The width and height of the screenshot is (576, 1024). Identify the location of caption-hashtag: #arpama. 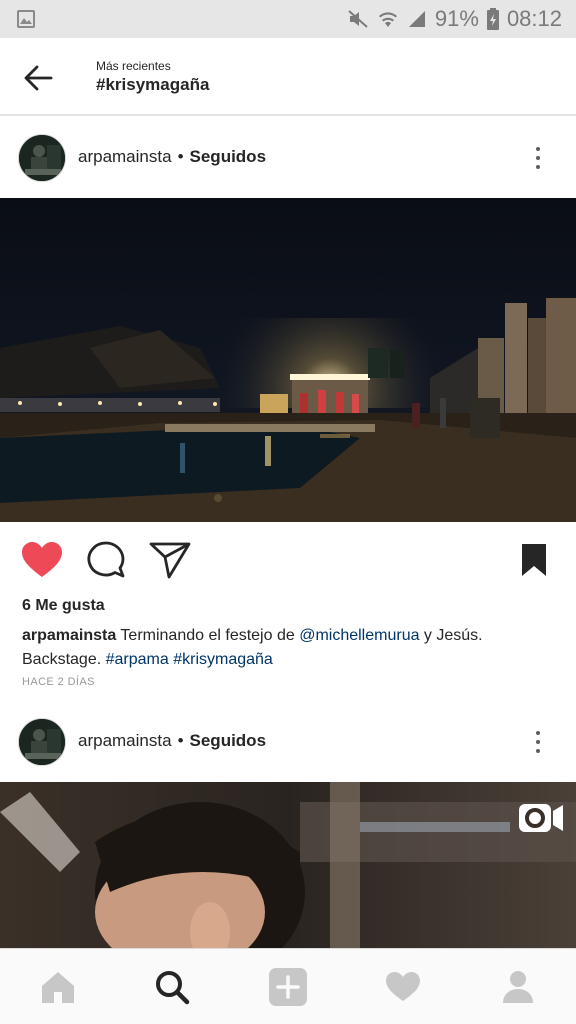
(137, 659).